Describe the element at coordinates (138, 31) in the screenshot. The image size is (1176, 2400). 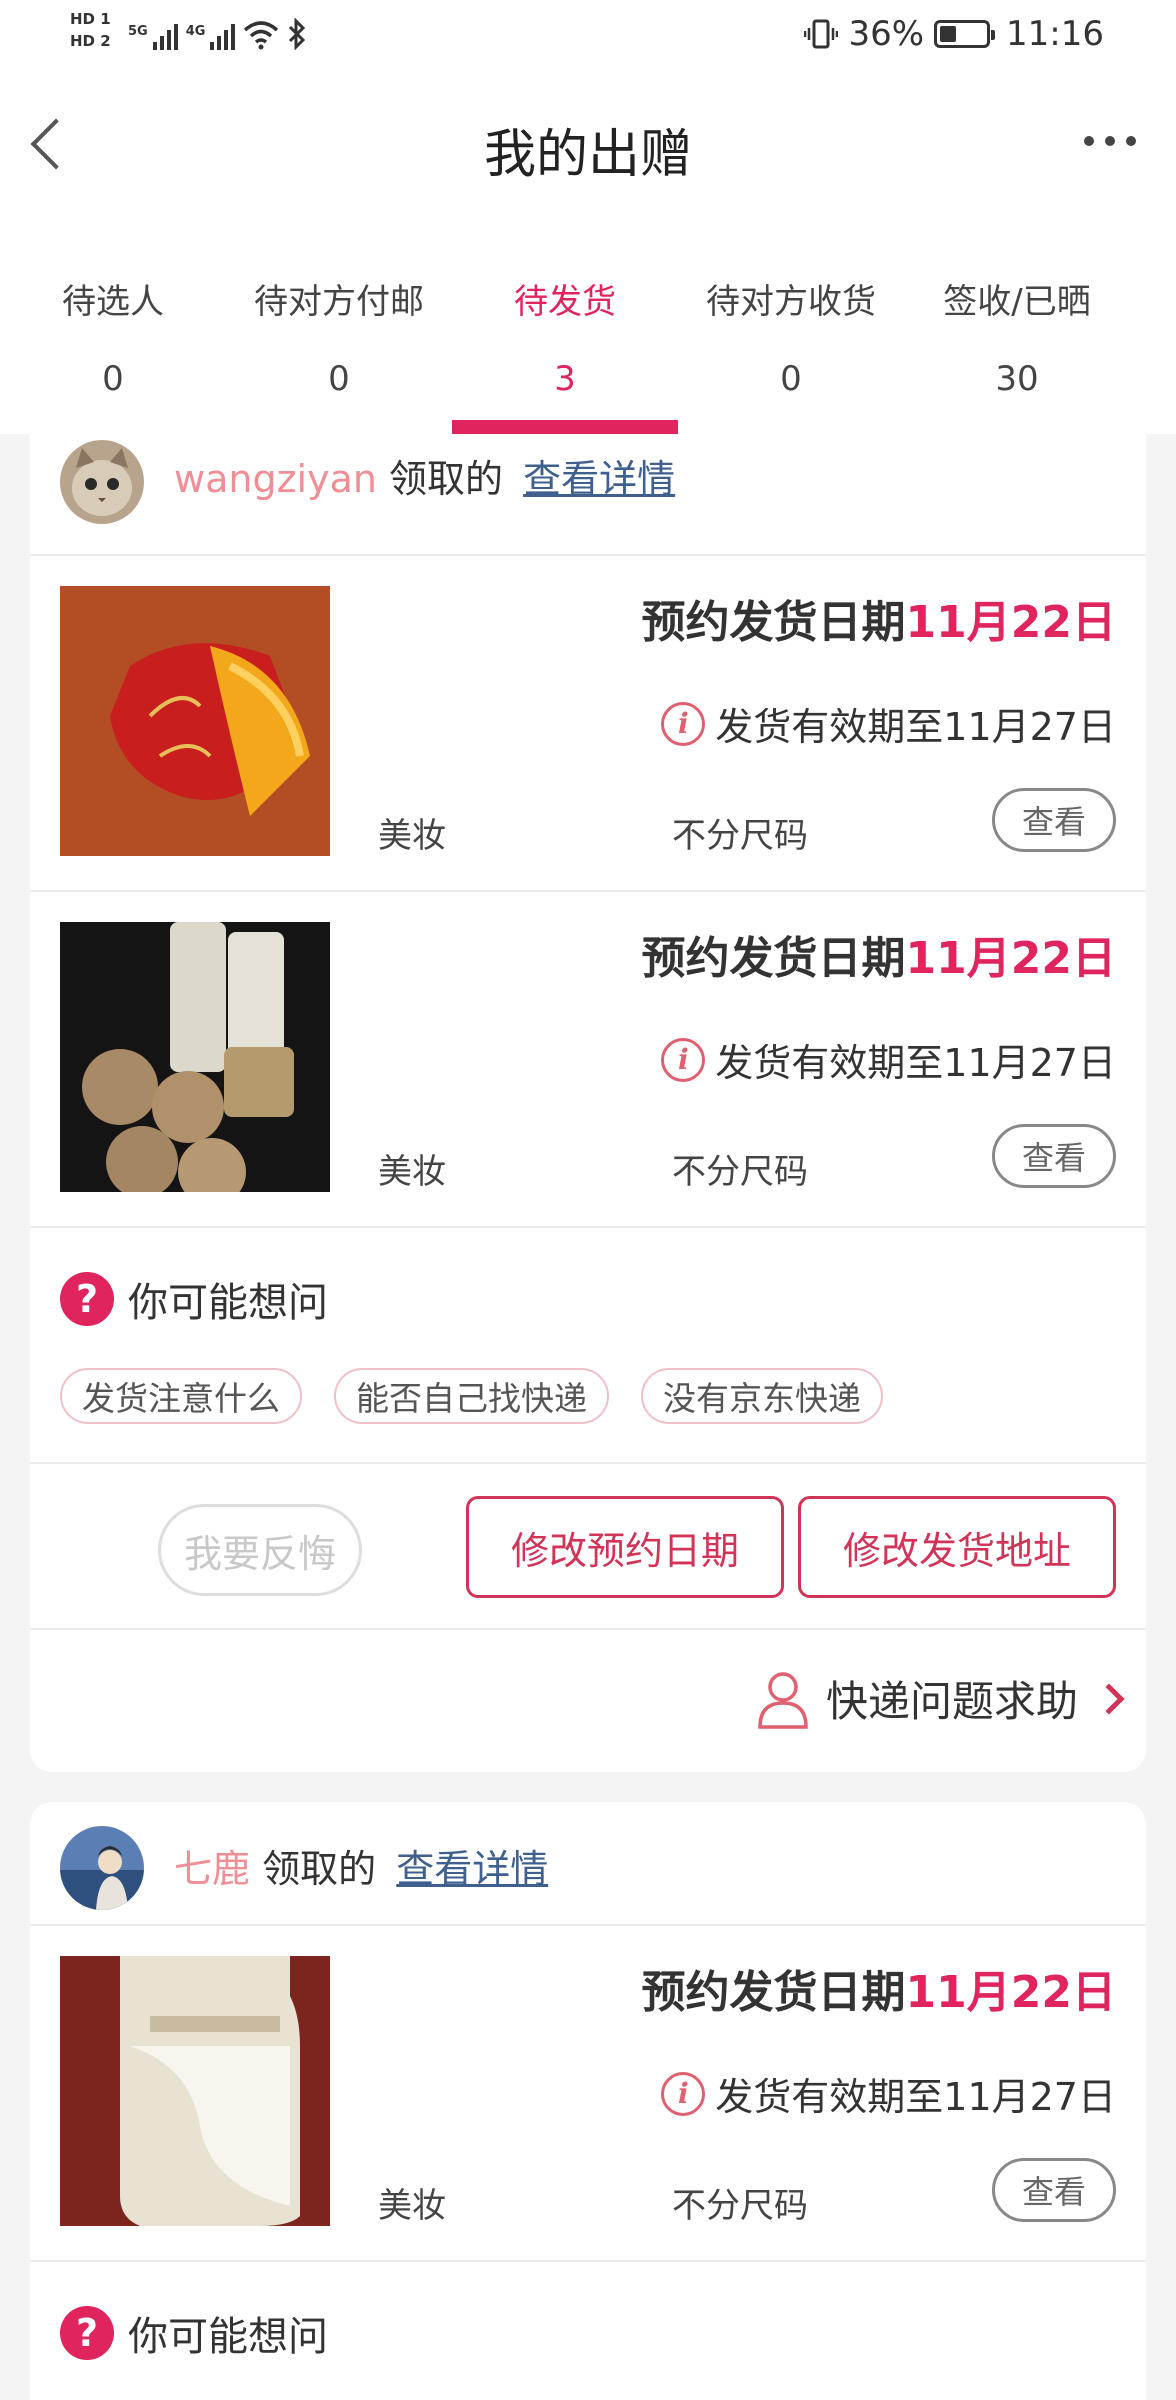
I see `network-5g-label: 5G` at that location.